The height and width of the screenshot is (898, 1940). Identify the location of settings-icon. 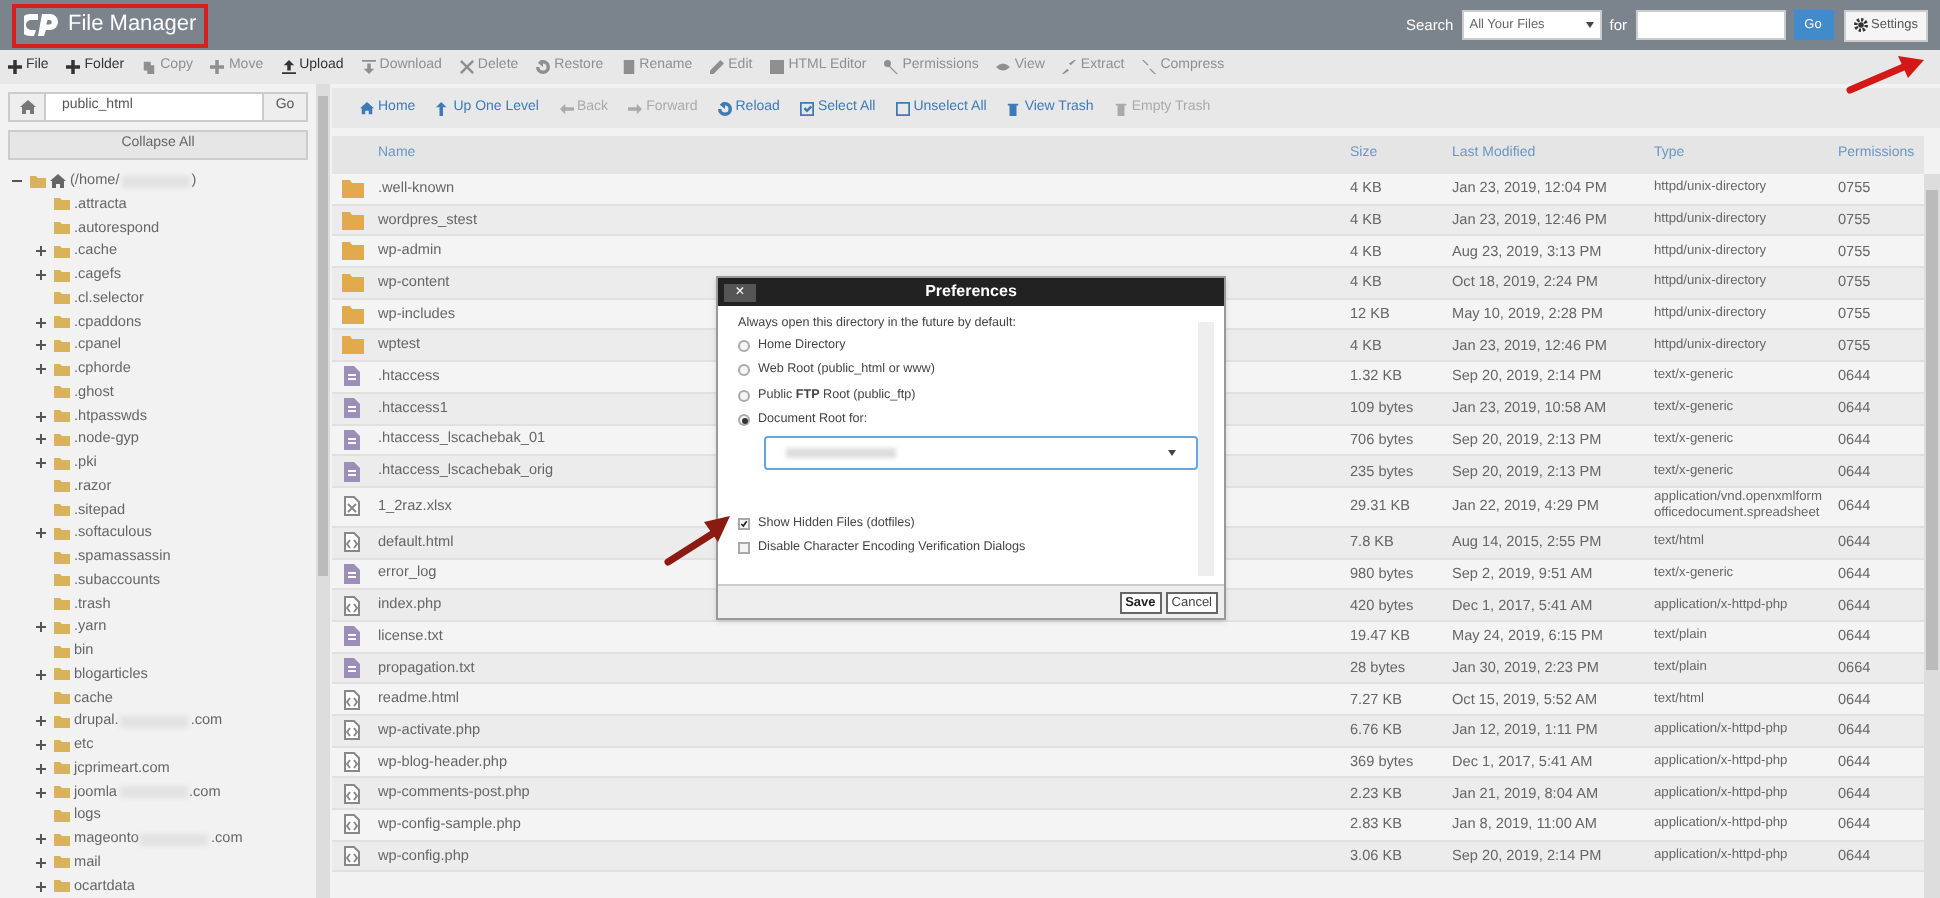
(1860, 25).